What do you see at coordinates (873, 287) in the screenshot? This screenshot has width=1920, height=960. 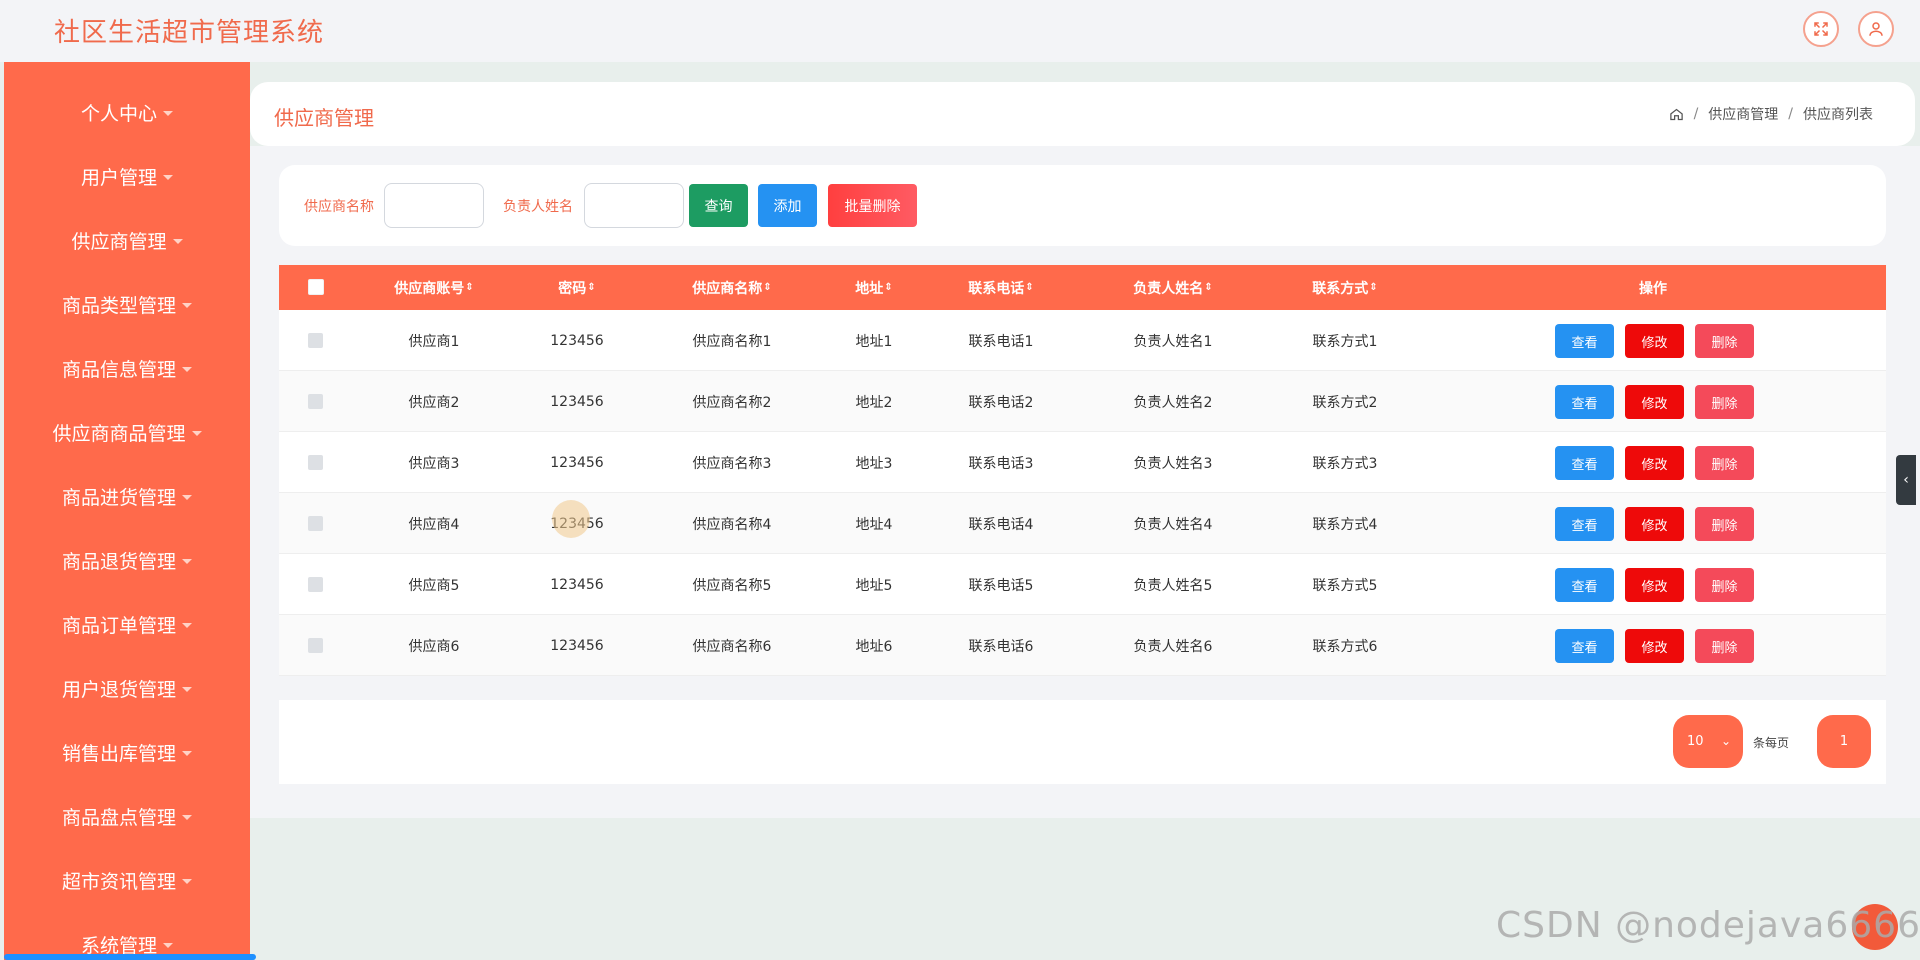 I see `col-header-address: 地址 ⇕` at bounding box center [873, 287].